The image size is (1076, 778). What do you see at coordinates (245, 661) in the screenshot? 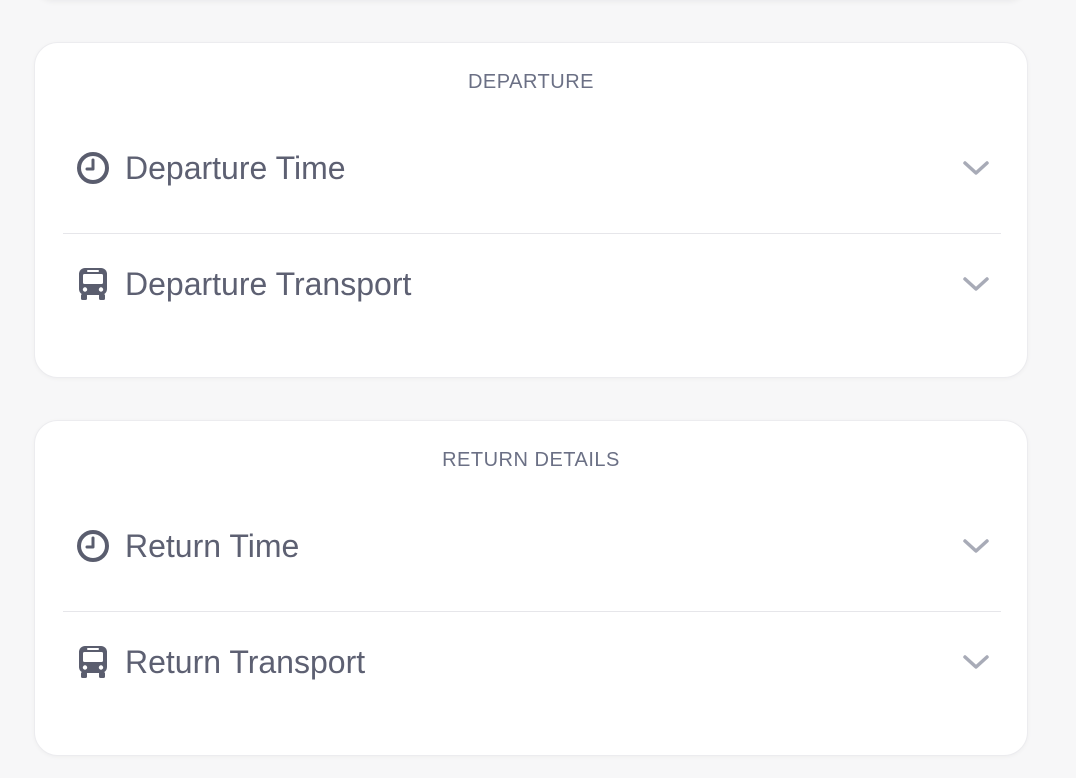
I see `return-transport-label: Return Transport` at bounding box center [245, 661].